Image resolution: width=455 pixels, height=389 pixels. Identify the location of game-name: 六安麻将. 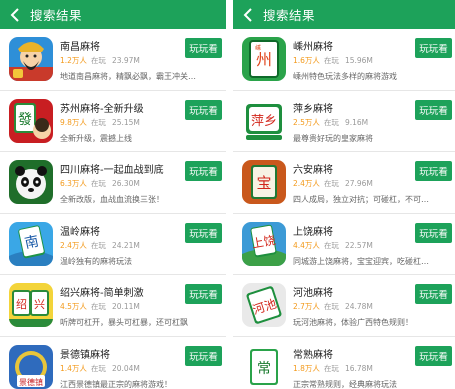
(313, 170).